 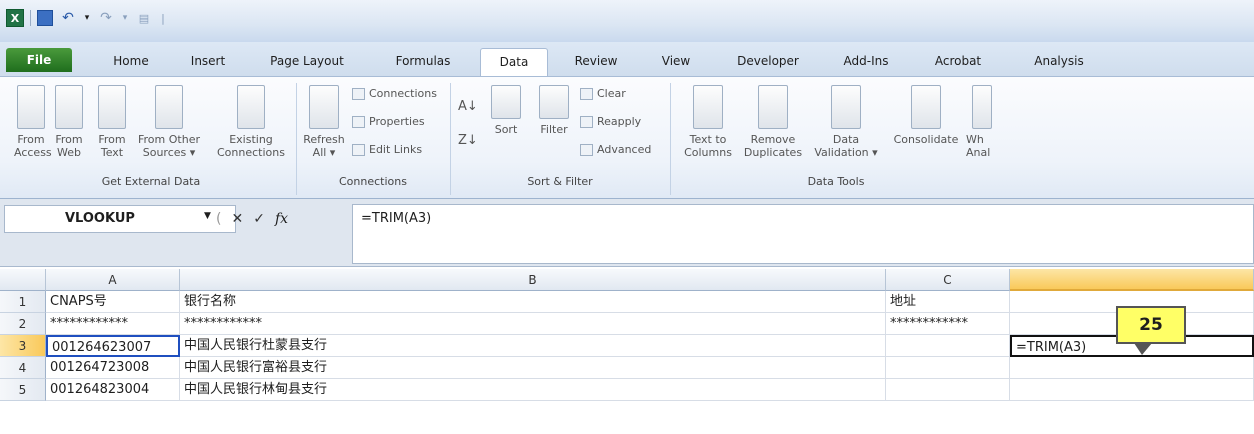 I want to click on undo-dropdown-icon: ▾, so click(x=87, y=18).